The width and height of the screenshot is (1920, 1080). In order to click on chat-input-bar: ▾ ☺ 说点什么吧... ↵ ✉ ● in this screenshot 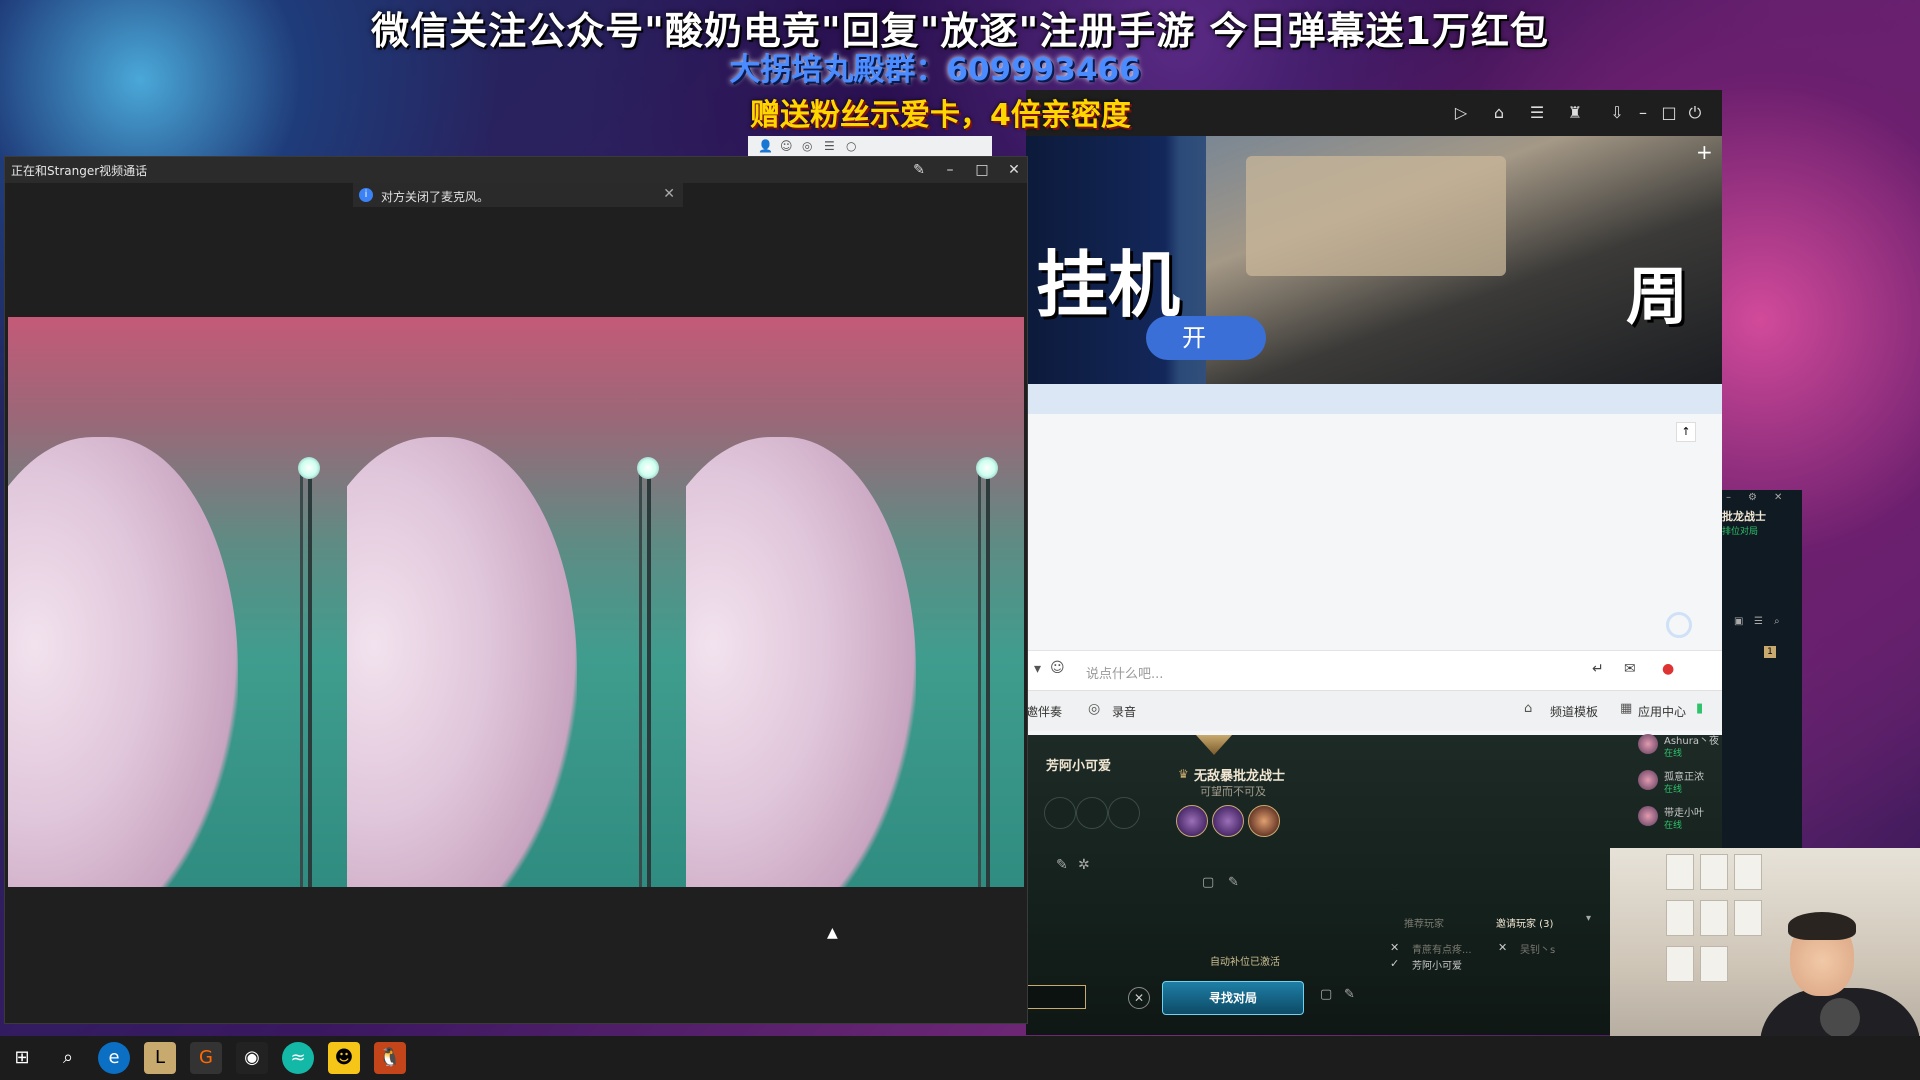, I will do `click(1374, 670)`.